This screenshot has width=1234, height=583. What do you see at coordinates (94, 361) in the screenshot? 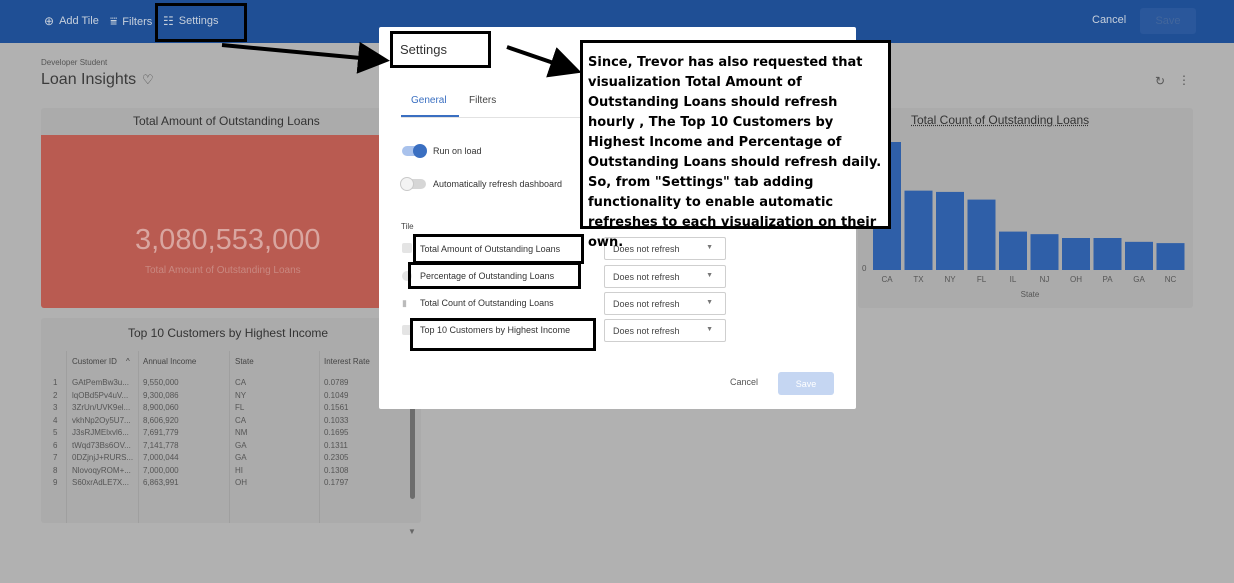
I see `column-header: Customer ID` at bounding box center [94, 361].